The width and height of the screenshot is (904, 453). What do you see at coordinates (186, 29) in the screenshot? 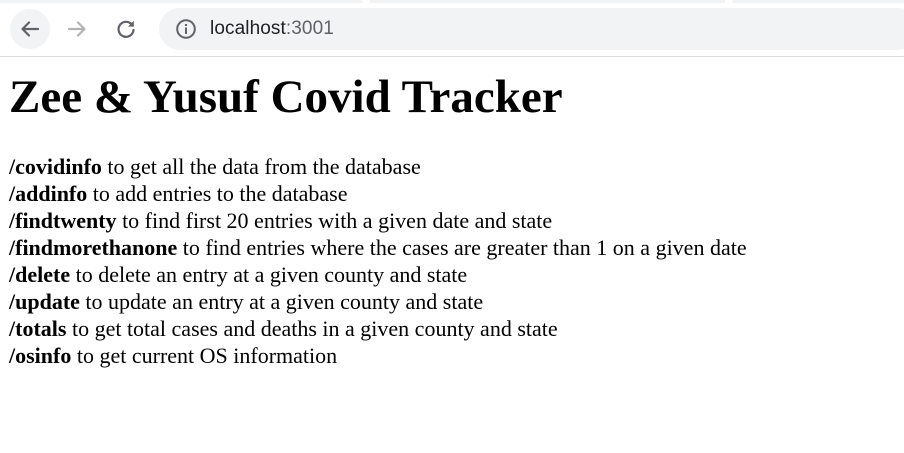
I see `info-icon` at bounding box center [186, 29].